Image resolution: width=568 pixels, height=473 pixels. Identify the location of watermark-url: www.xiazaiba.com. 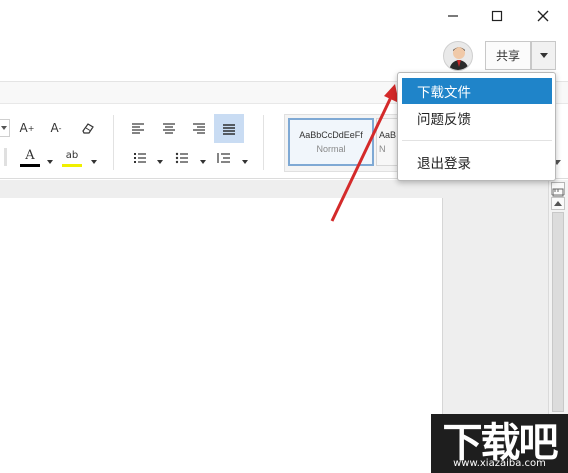
(499, 463).